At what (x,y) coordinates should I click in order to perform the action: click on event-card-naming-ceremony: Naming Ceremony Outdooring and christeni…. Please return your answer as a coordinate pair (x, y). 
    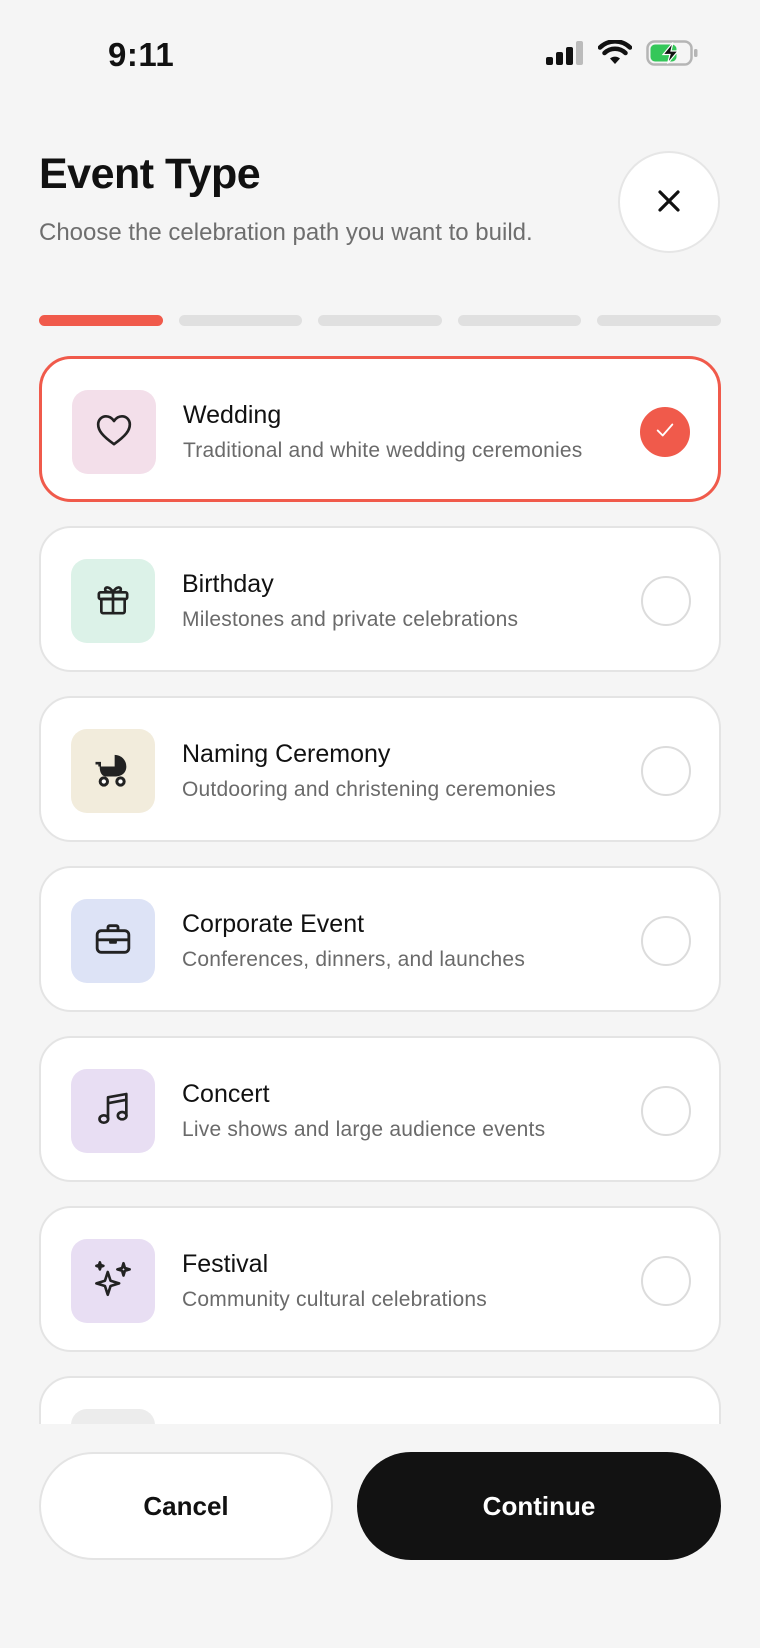
    Looking at the image, I should click on (380, 769).